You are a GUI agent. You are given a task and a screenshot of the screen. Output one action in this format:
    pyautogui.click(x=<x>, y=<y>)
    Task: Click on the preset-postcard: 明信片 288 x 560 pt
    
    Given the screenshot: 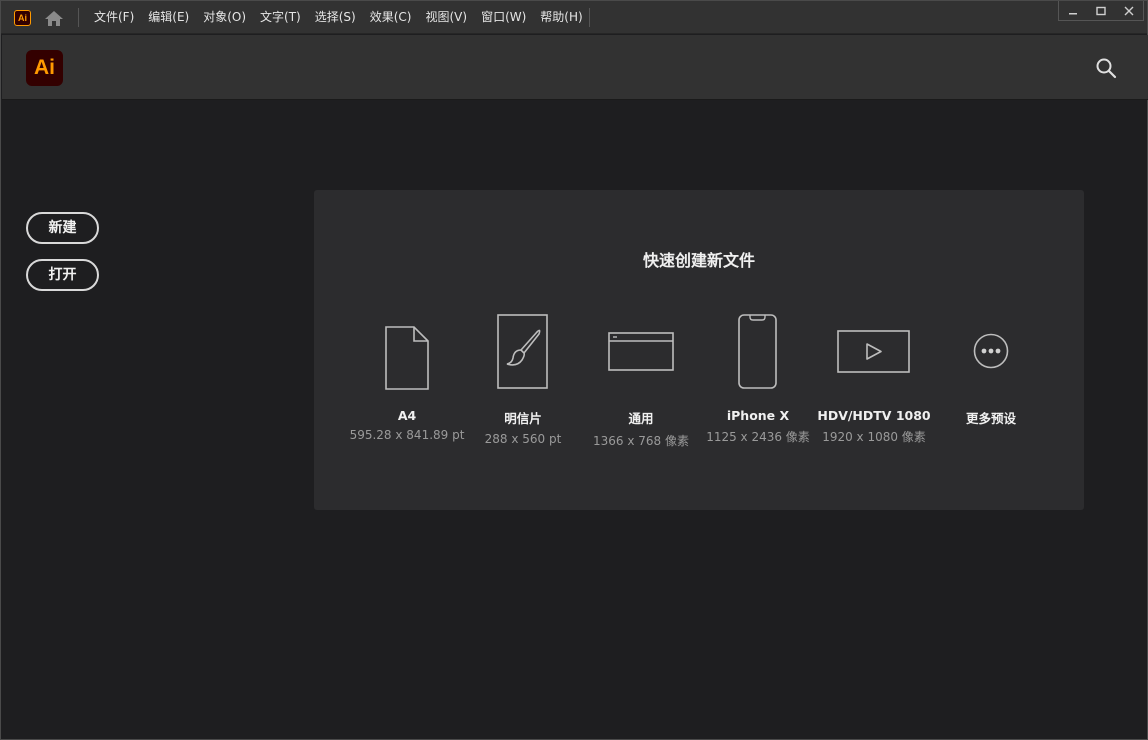 What is the action you would take?
    pyautogui.click(x=523, y=377)
    